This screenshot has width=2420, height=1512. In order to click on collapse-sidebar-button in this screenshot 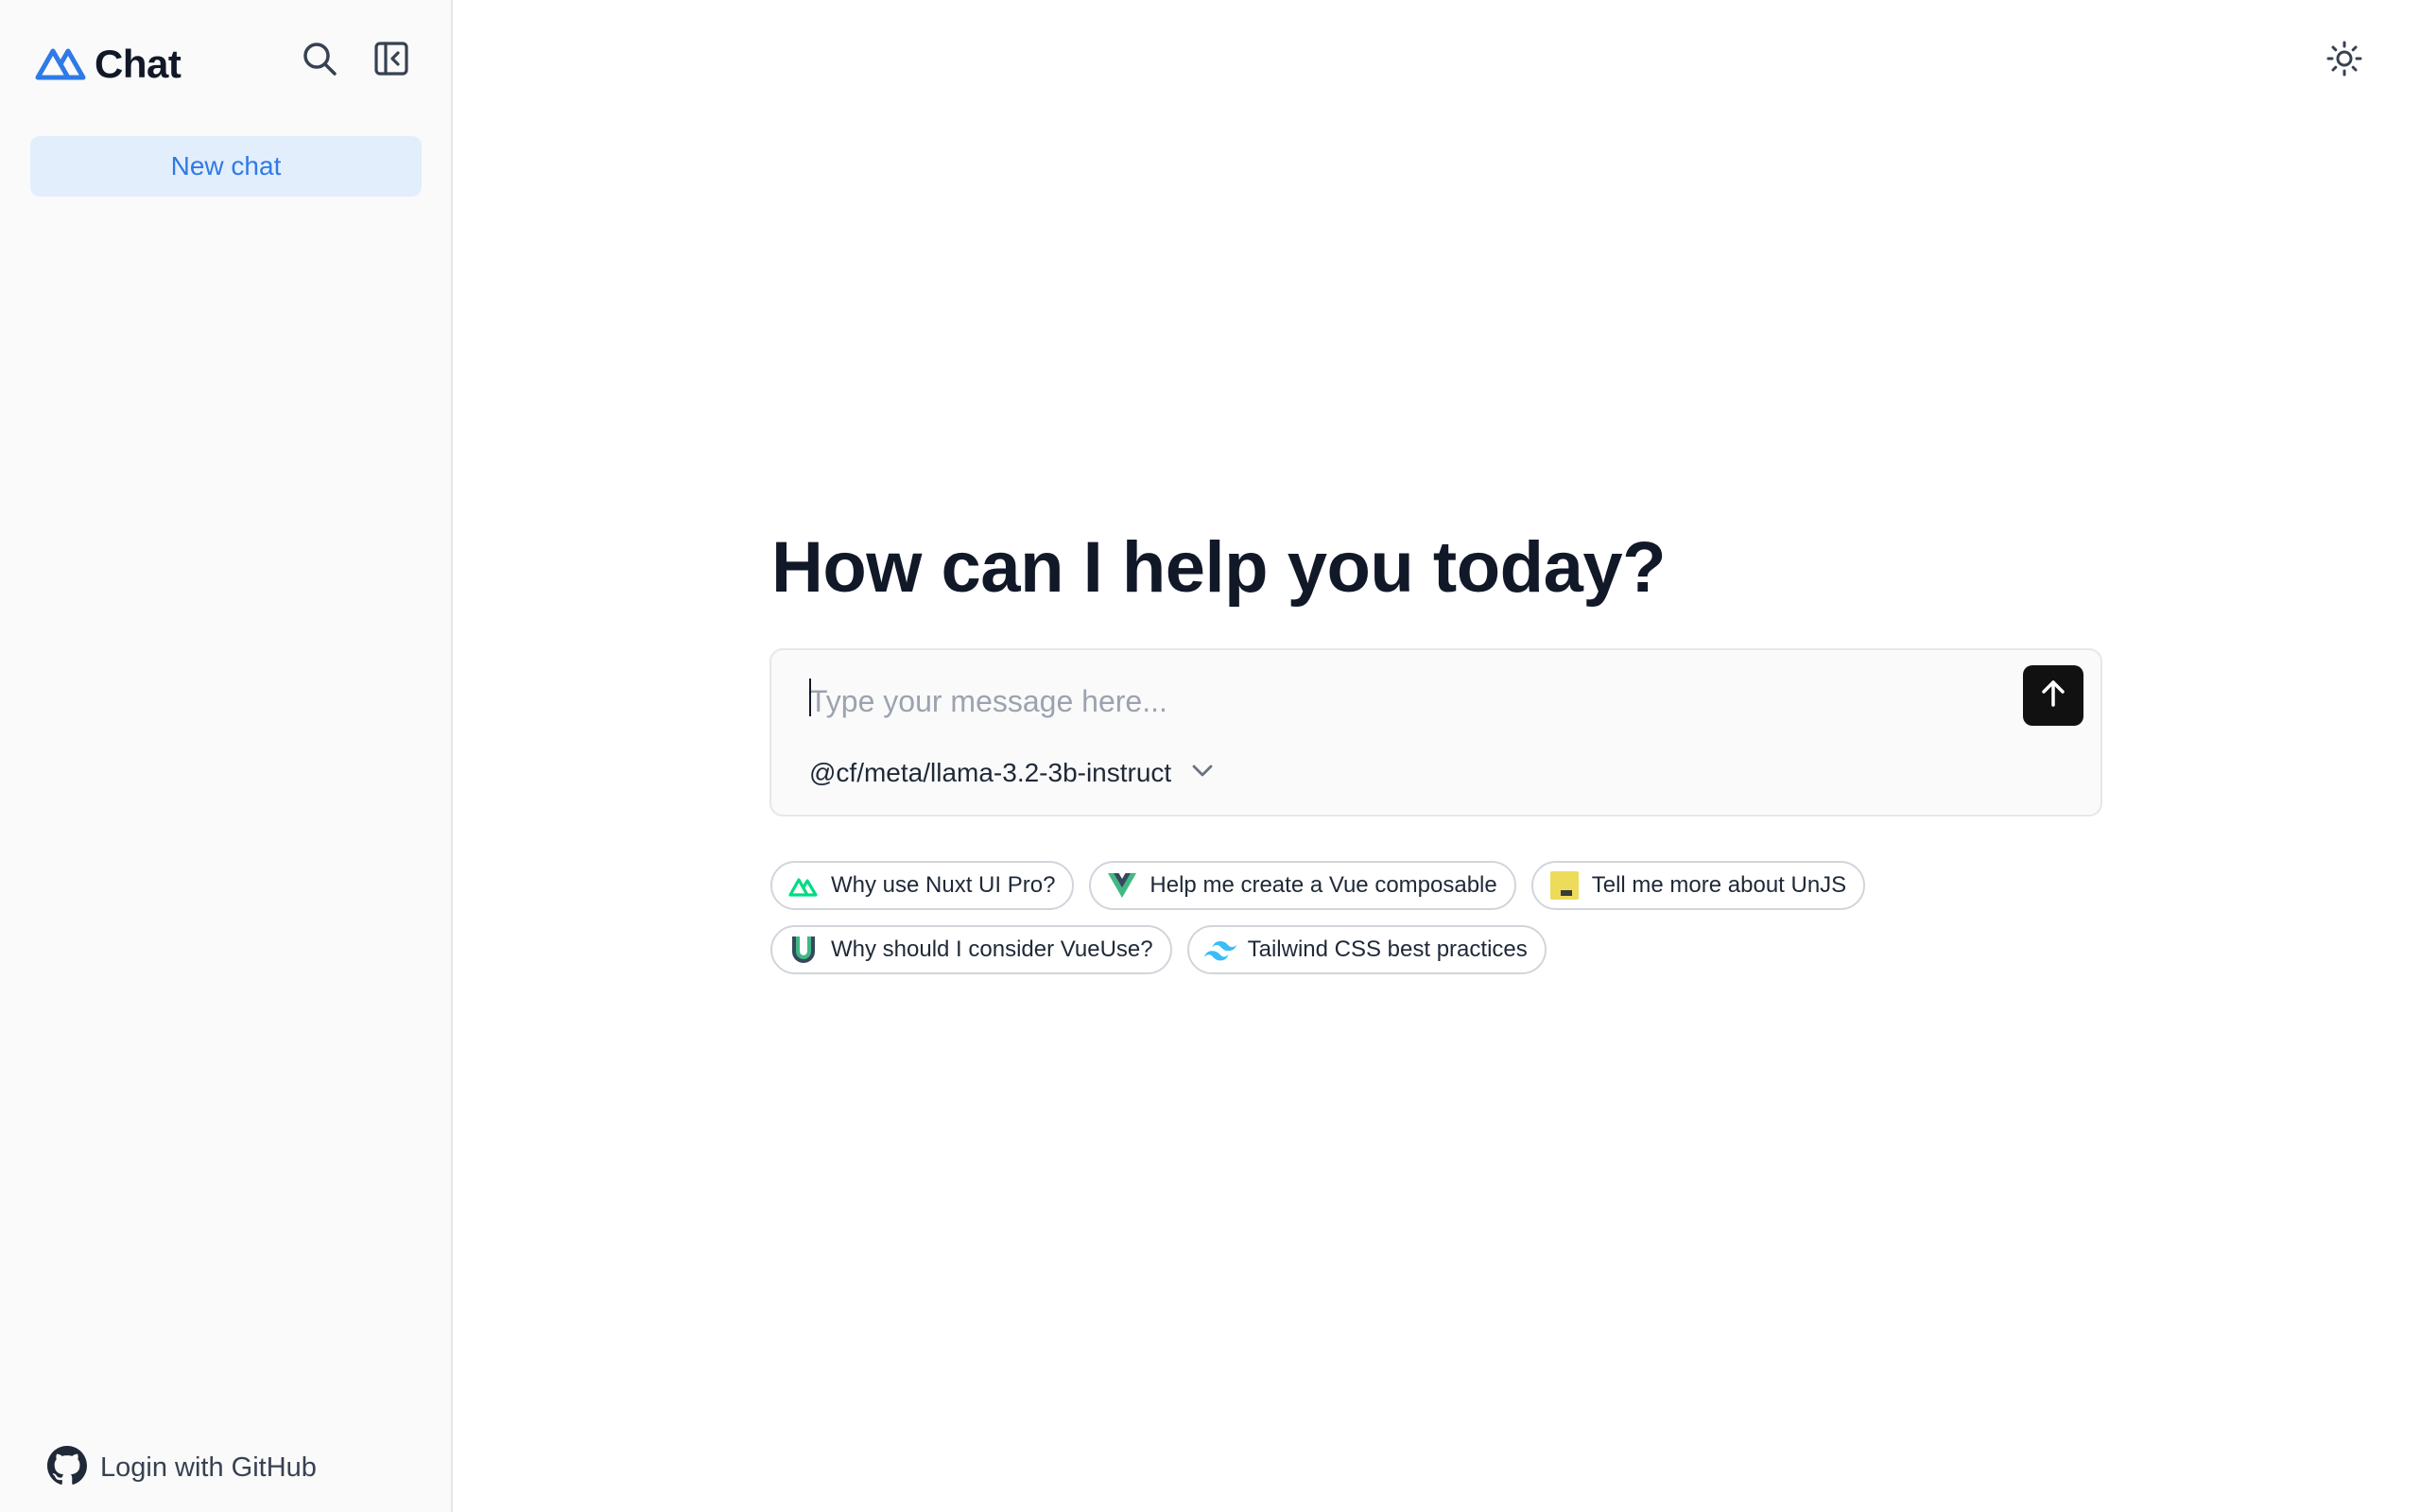, I will do `click(391, 60)`.